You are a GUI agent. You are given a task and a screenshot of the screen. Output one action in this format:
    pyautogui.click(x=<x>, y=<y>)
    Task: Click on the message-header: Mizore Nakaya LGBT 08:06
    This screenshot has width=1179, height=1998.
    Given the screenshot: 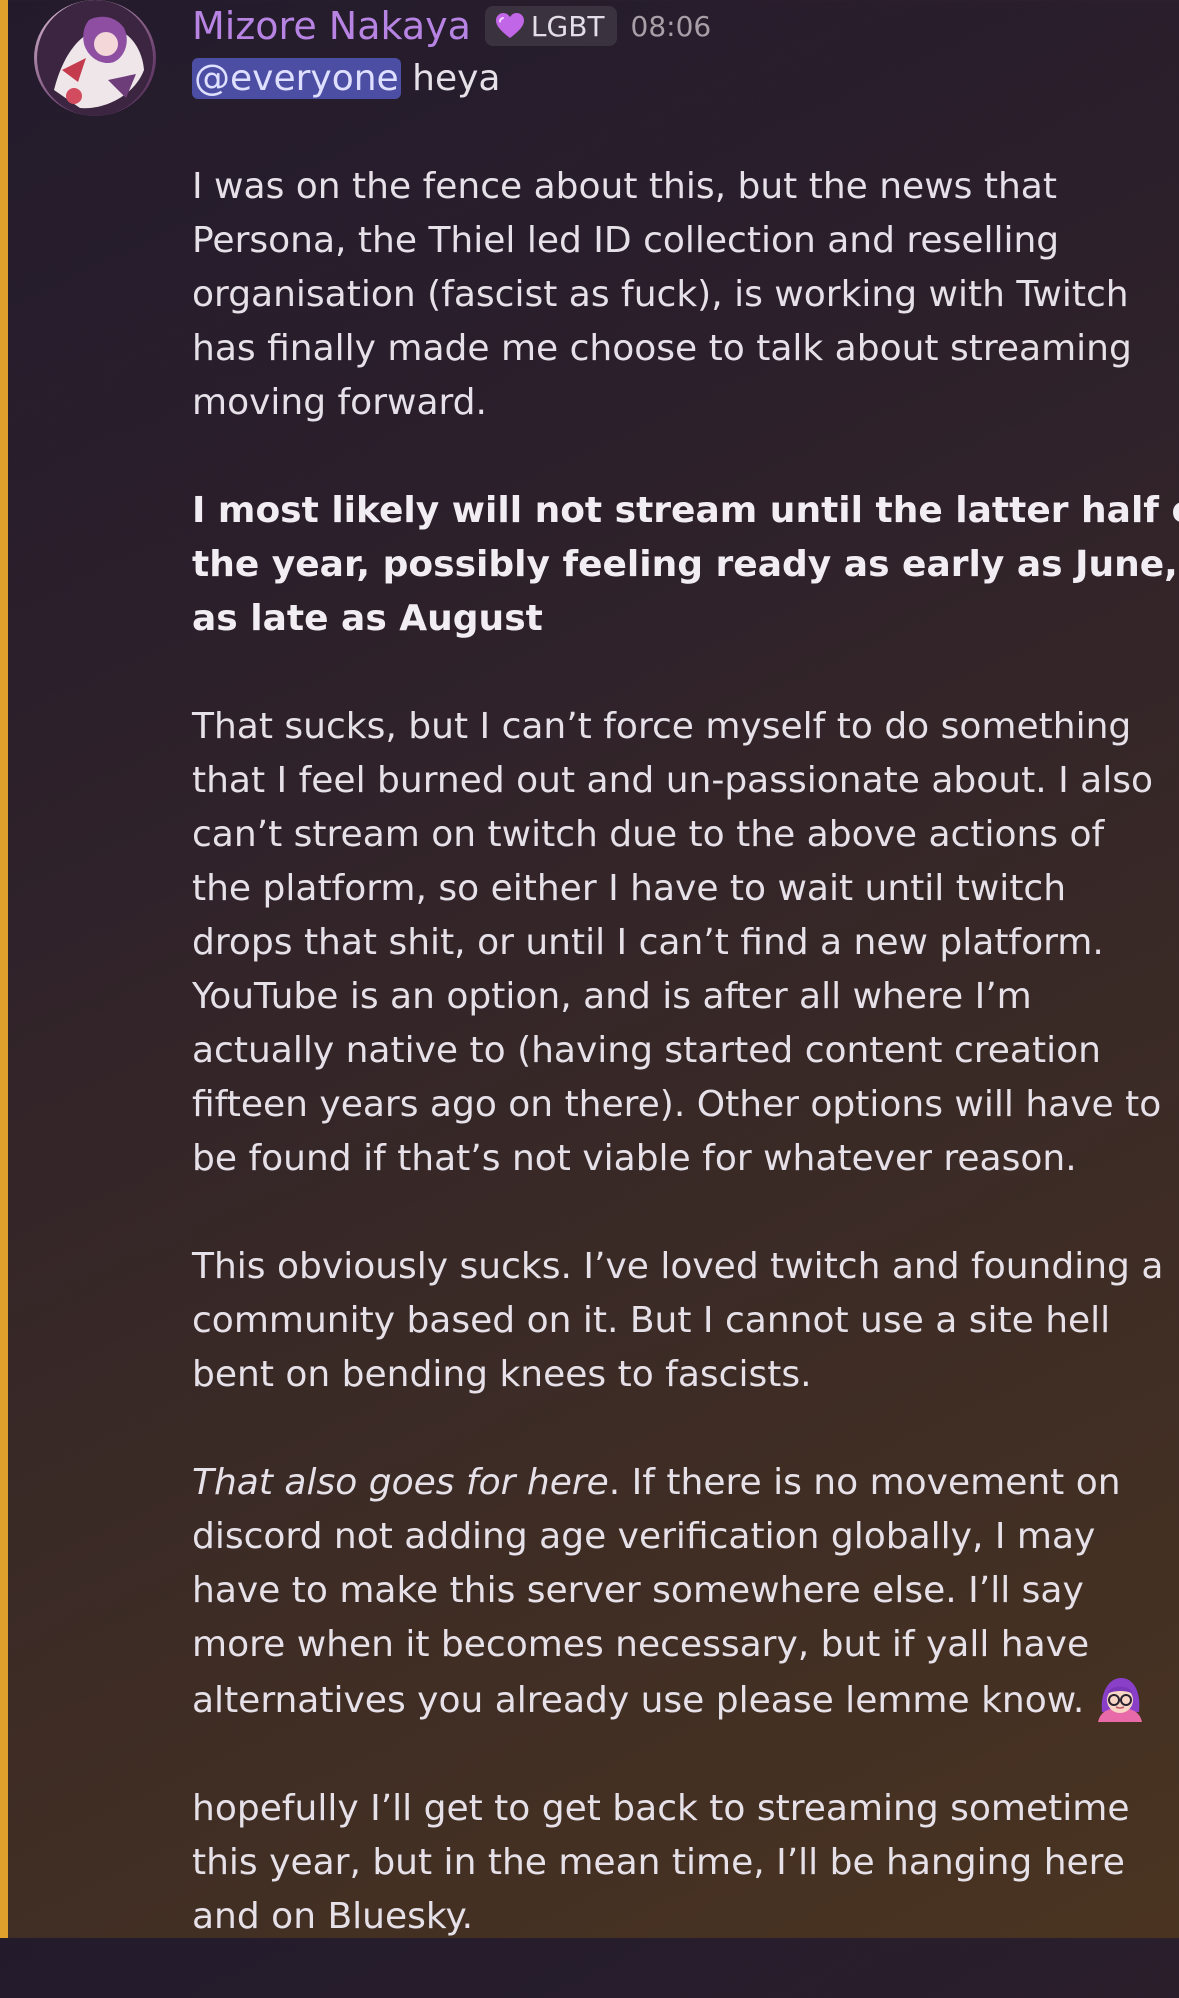 What is the action you would take?
    pyautogui.click(x=451, y=26)
    